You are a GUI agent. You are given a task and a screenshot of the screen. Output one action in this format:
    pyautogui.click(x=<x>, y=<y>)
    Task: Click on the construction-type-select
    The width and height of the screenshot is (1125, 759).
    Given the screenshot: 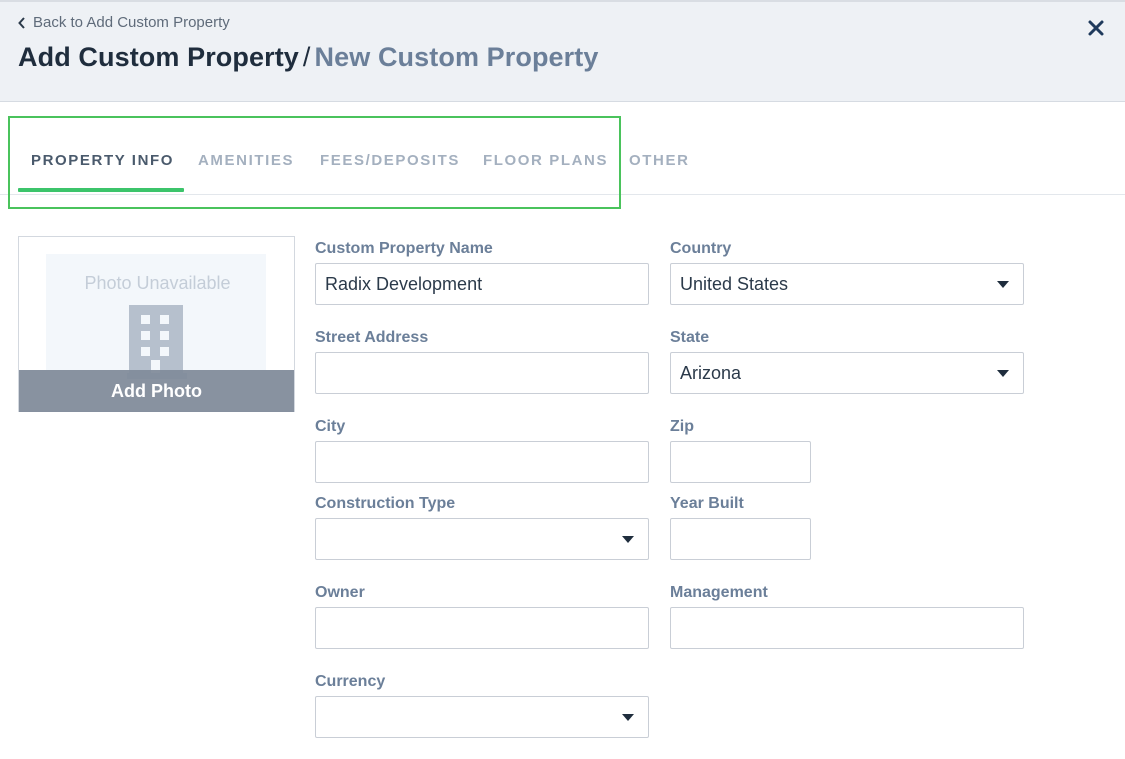 What is the action you would take?
    pyautogui.click(x=482, y=539)
    